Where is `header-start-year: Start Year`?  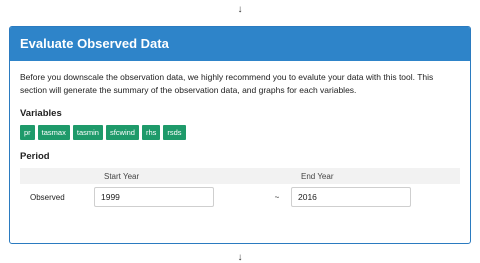 header-start-year: Start Year is located at coordinates (178, 176).